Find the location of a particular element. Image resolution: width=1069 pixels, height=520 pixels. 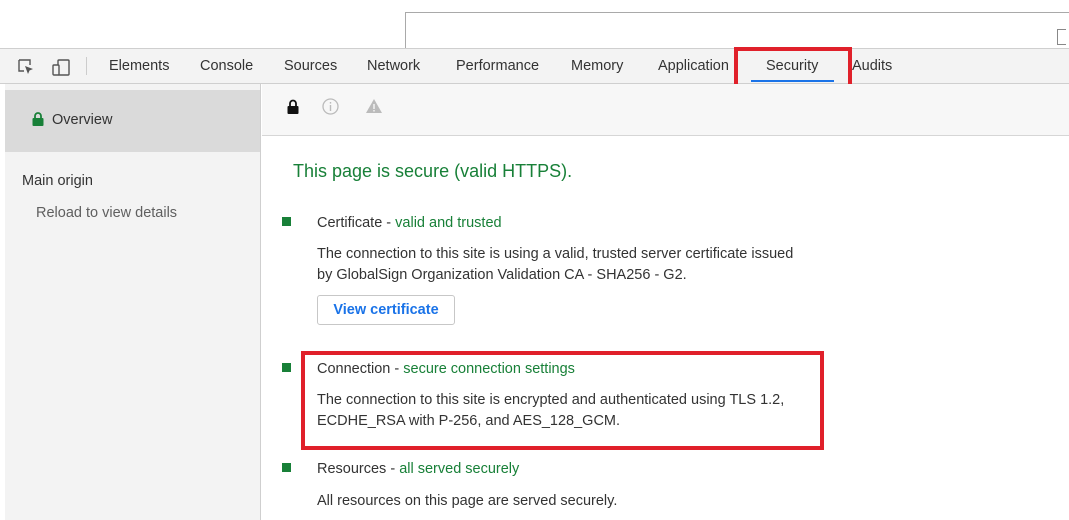

resources-status: all served securely is located at coordinates (459, 469).